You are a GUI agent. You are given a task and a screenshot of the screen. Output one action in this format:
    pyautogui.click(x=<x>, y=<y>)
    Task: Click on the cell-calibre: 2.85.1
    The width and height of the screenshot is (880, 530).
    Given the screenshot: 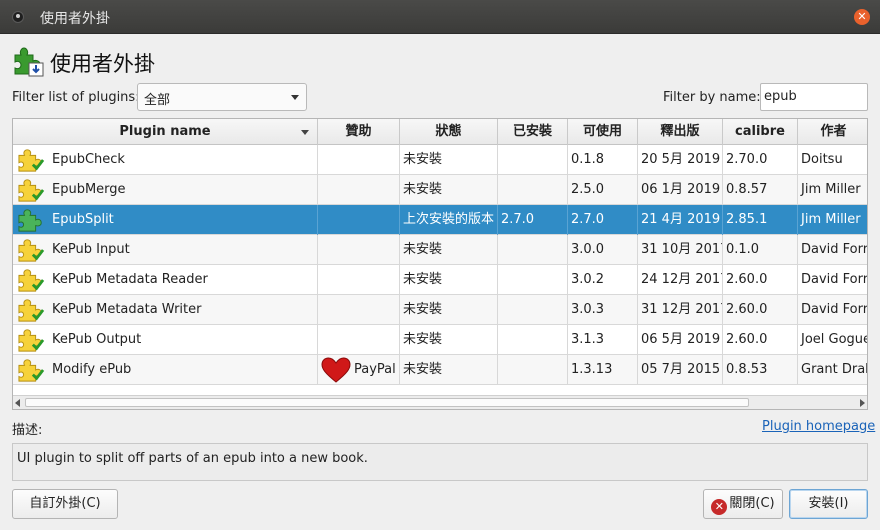 What is the action you would take?
    pyautogui.click(x=760, y=220)
    